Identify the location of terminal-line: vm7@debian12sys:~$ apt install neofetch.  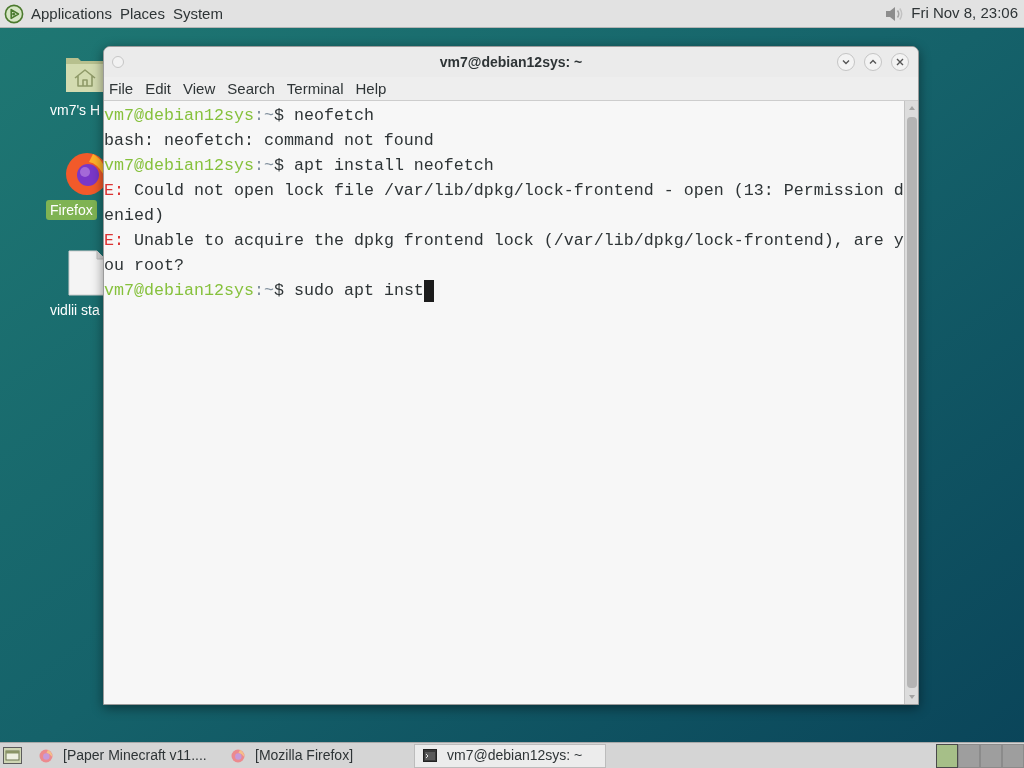
(299, 166).